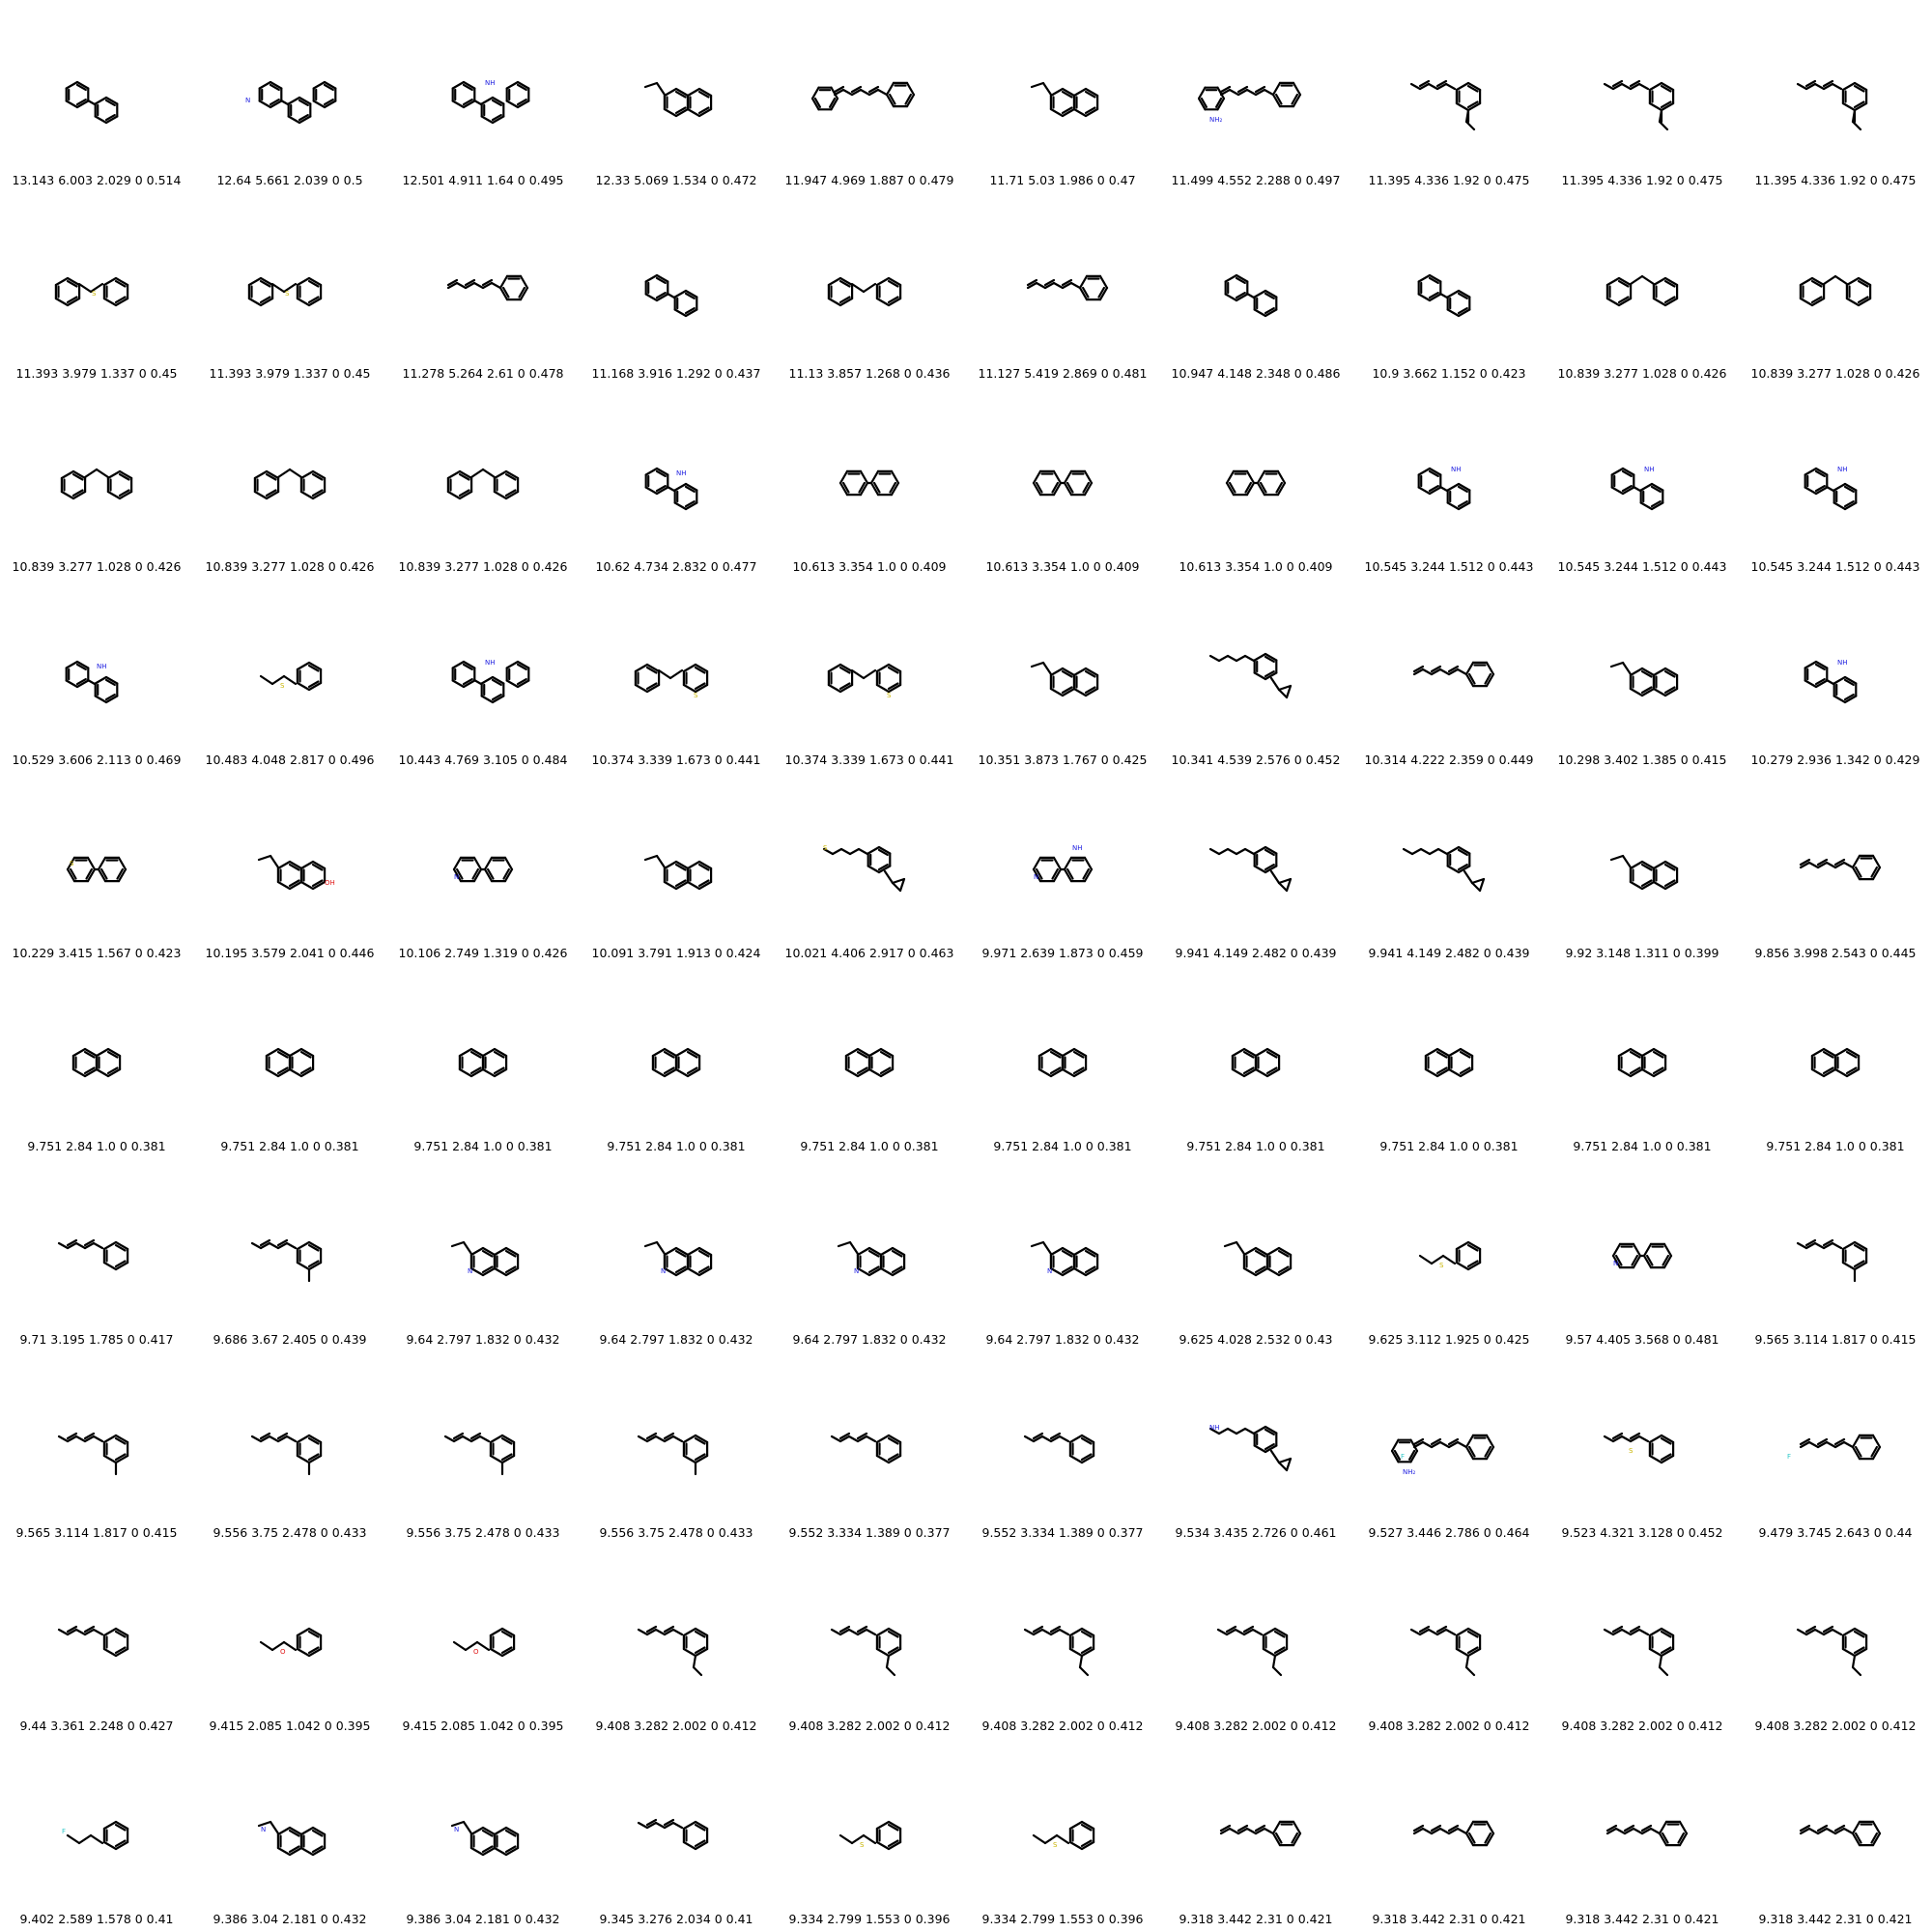 The height and width of the screenshot is (1932, 1932). What do you see at coordinates (1256, 180) in the screenshot?
I see `molecule-score-label: 11.499 4.552 2.288 0 0.497` at bounding box center [1256, 180].